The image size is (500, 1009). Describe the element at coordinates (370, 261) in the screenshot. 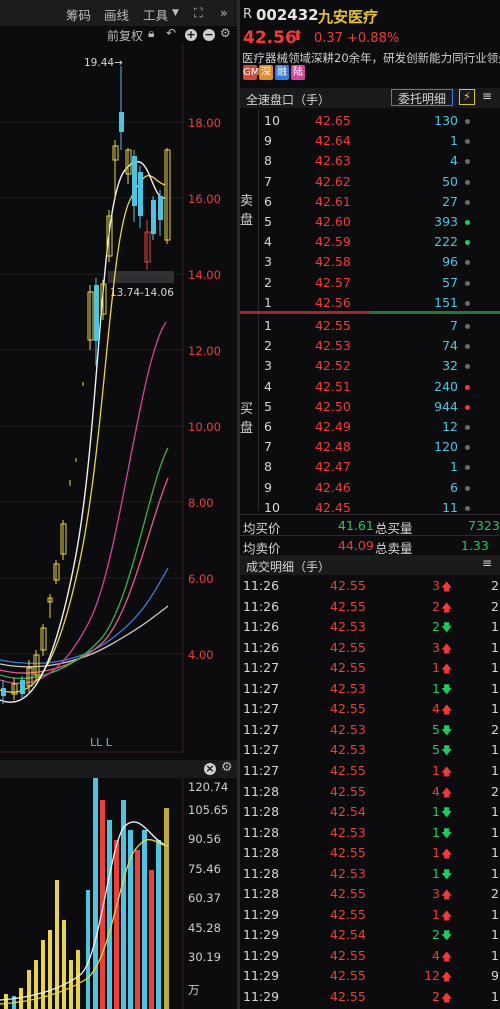

I see `sell-level-row: 3 42.58 96` at that location.